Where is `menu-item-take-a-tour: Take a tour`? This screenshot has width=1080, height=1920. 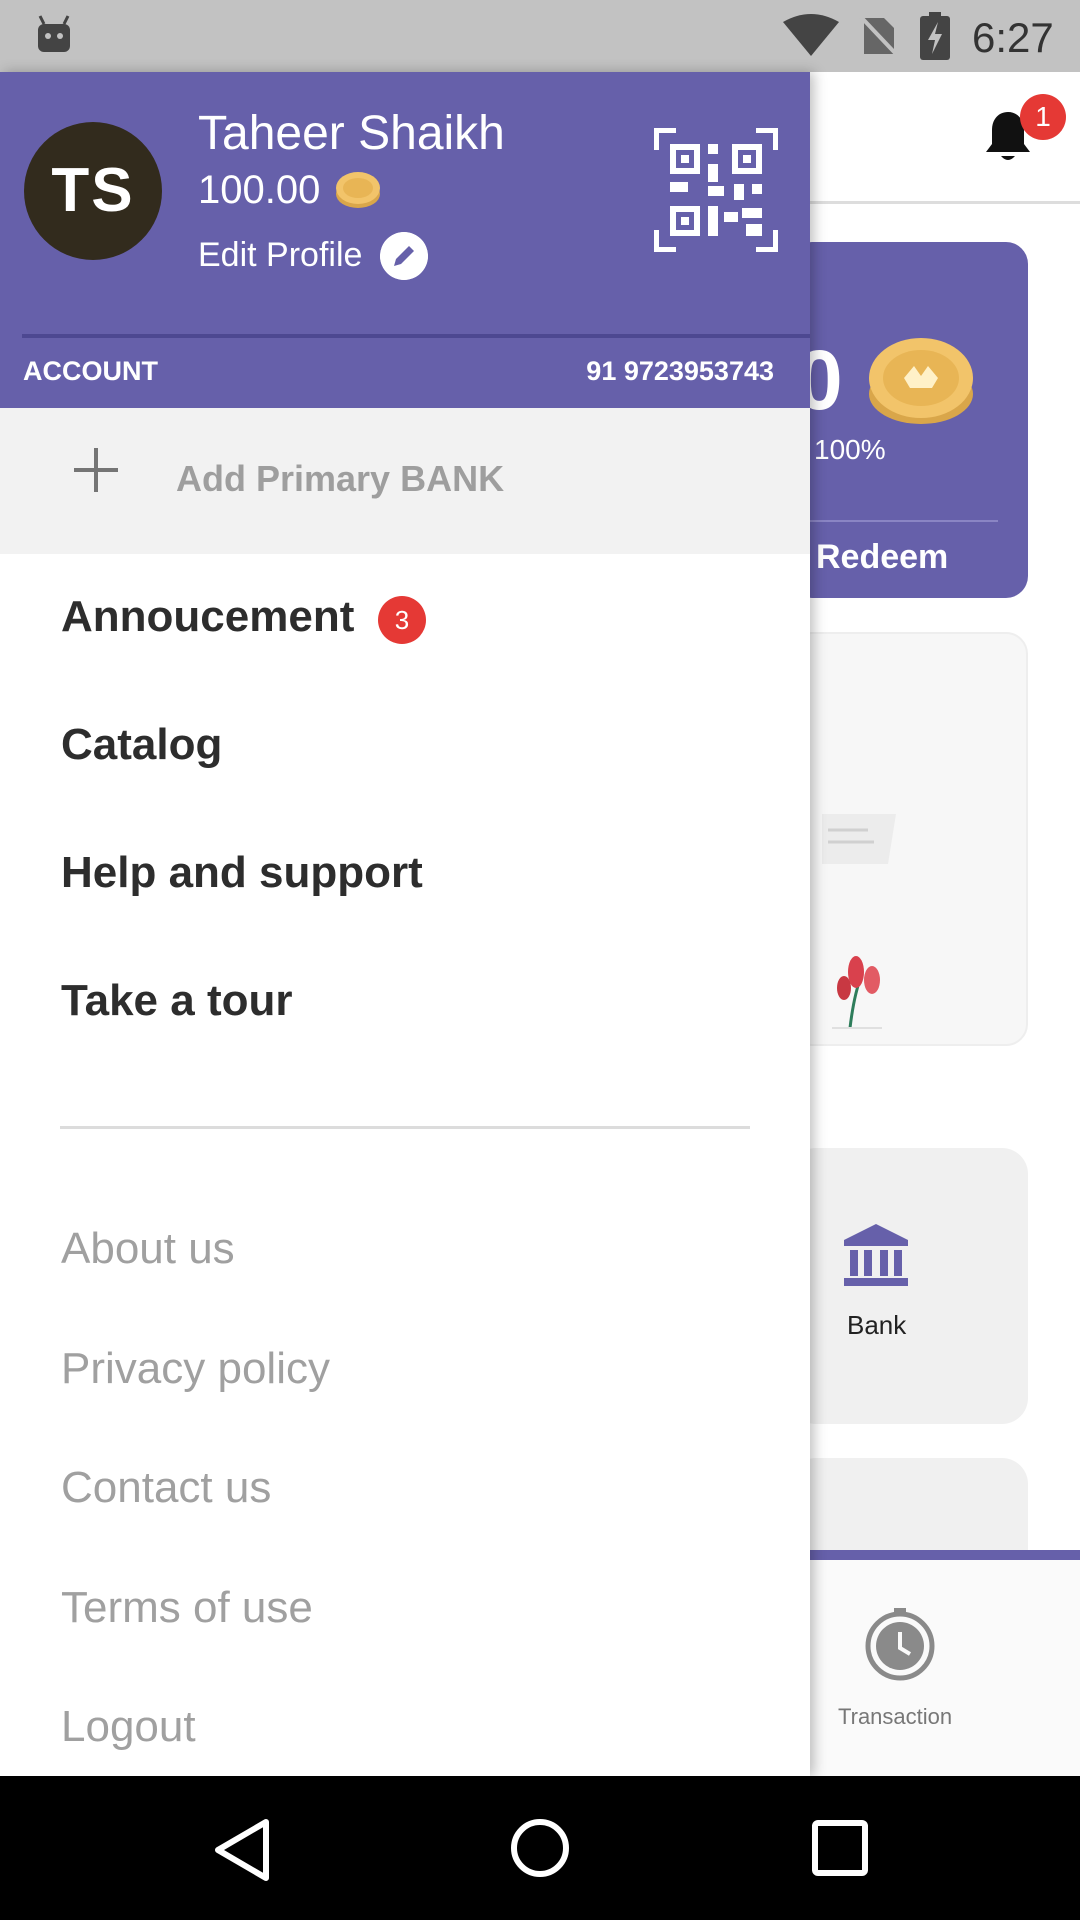 menu-item-take-a-tour: Take a tour is located at coordinates (176, 1001).